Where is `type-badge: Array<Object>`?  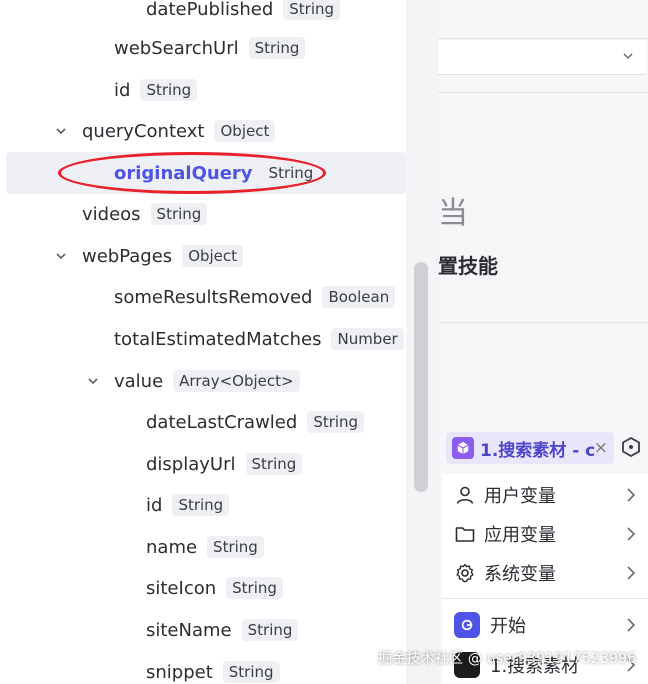 type-badge: Array<Object> is located at coordinates (236, 381).